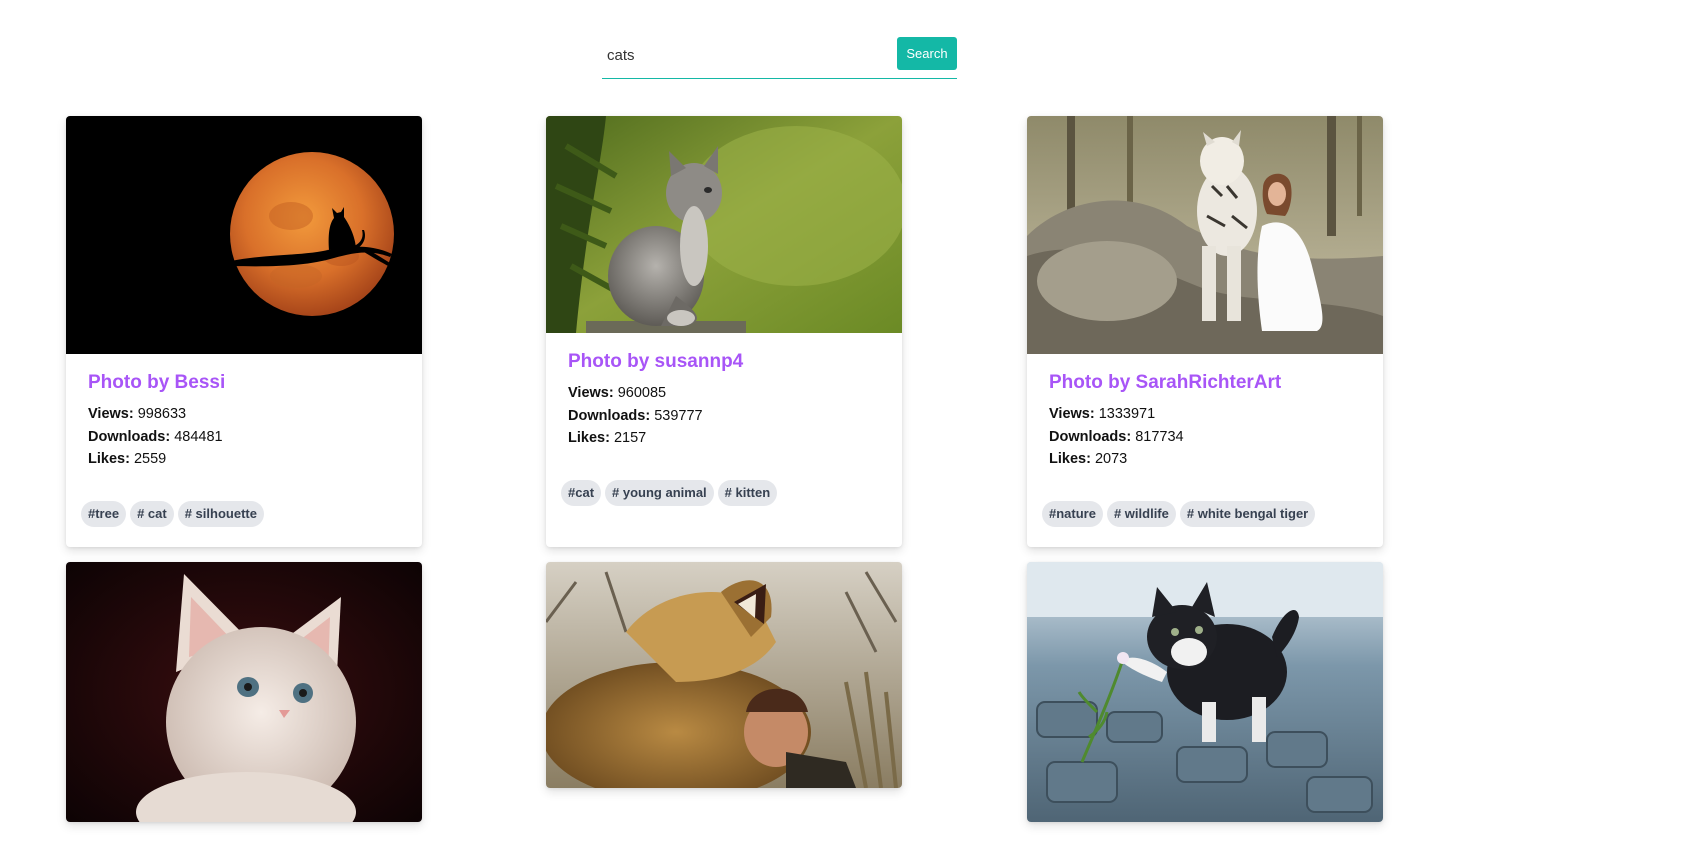  I want to click on tag-list: #nature # wildlife # white bengal tiger, so click(1205, 513).